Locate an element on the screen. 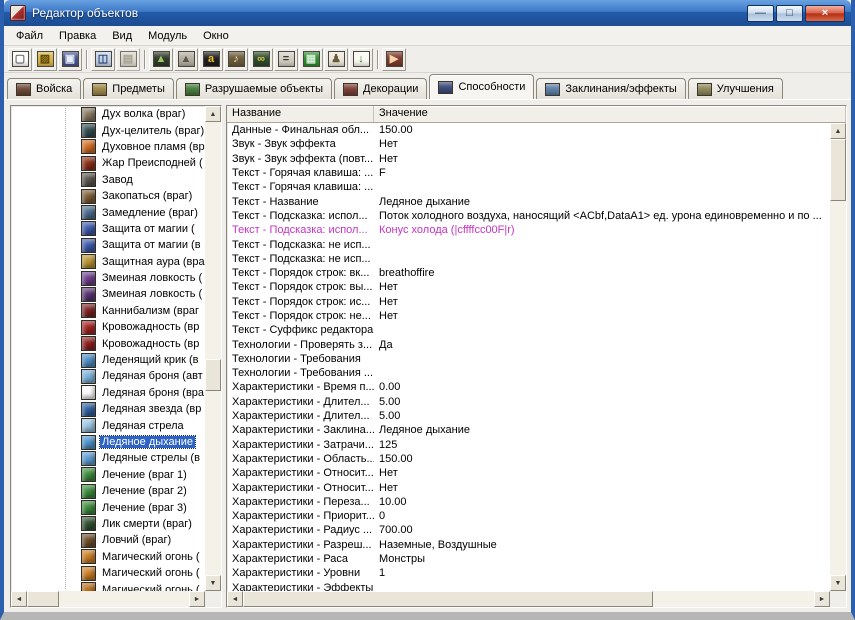  tree-vscroll-thumb is located at coordinates (213, 375).